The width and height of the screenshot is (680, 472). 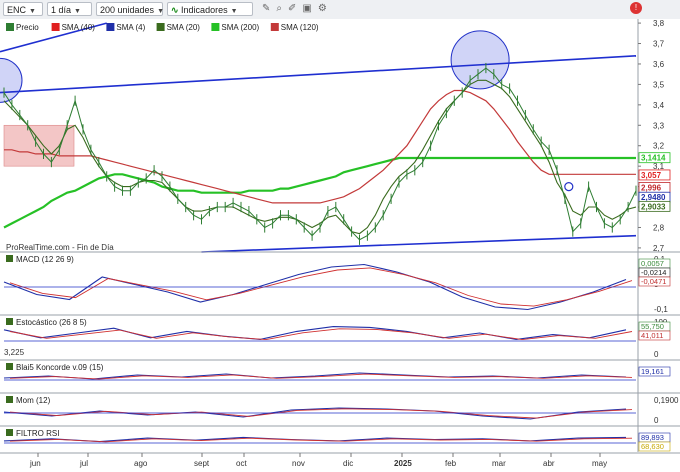 What do you see at coordinates (659, 227) in the screenshot?
I see `y-tick-label: 2,8` at bounding box center [659, 227].